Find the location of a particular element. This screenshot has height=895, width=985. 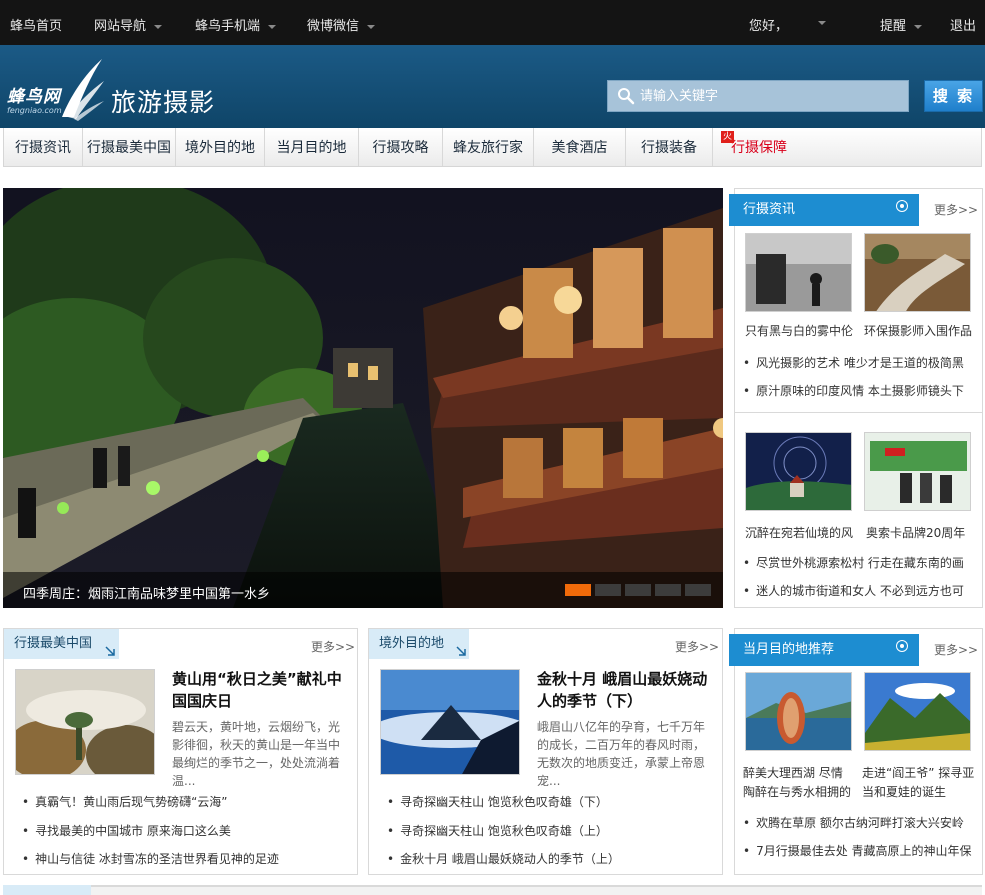

abroad-more-link: 更多>> is located at coordinates (697, 646).